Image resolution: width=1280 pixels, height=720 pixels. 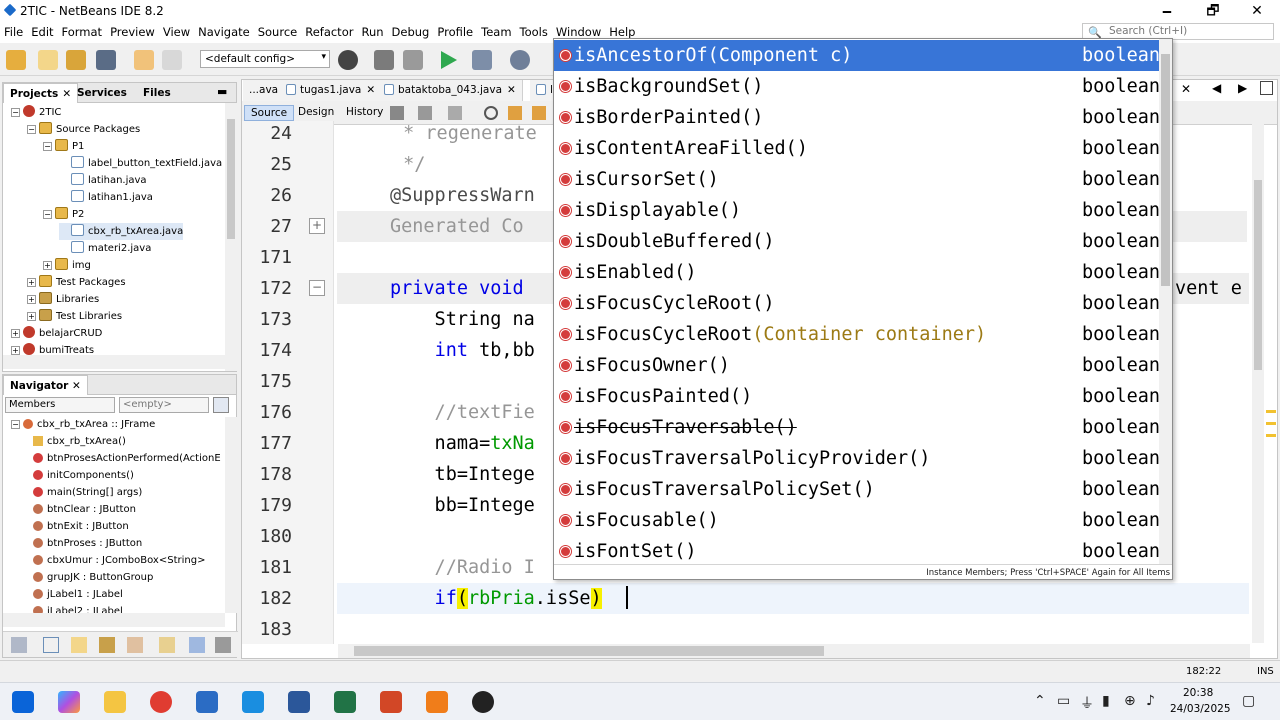 I want to click on code-line: tb=Intege, so click(x=462, y=474).